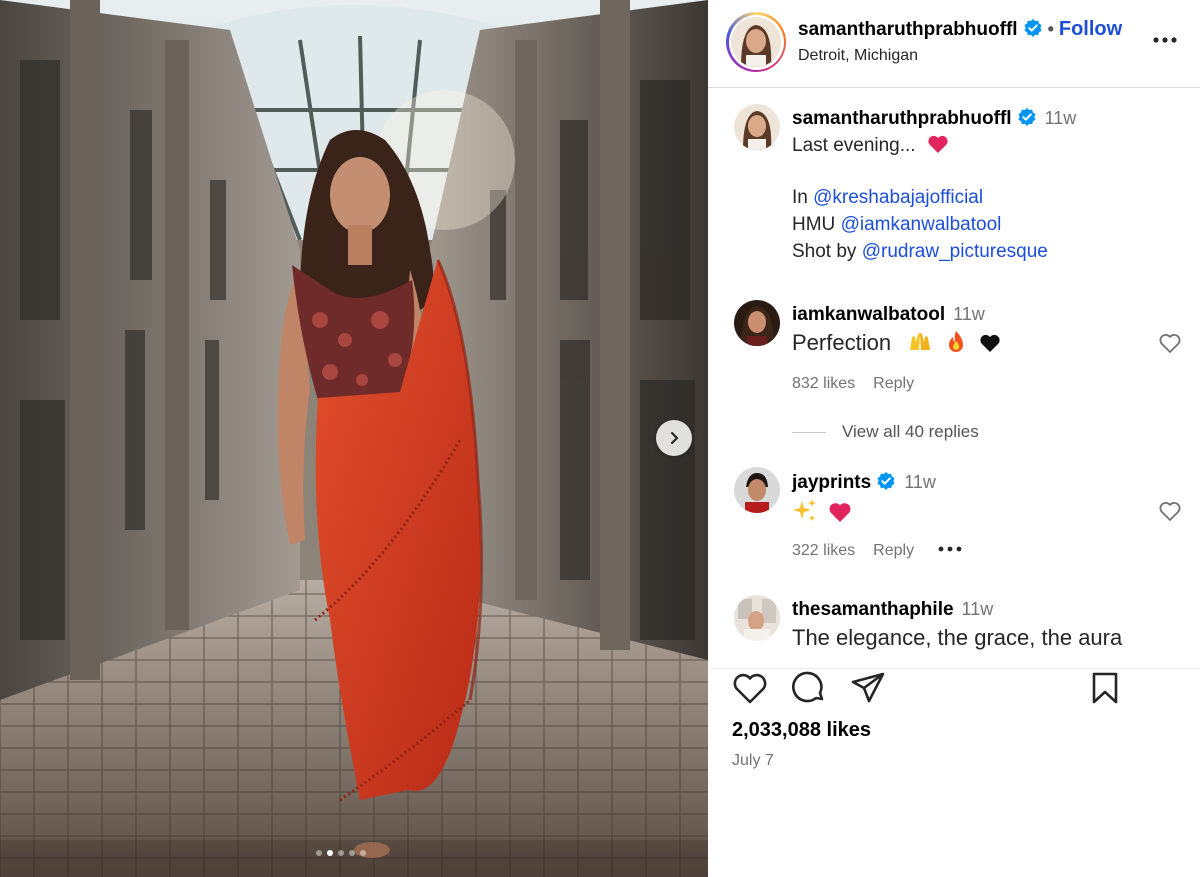 The width and height of the screenshot is (1200, 877). What do you see at coordinates (990, 343) in the screenshot?
I see `black-heart-emoji-icon` at bounding box center [990, 343].